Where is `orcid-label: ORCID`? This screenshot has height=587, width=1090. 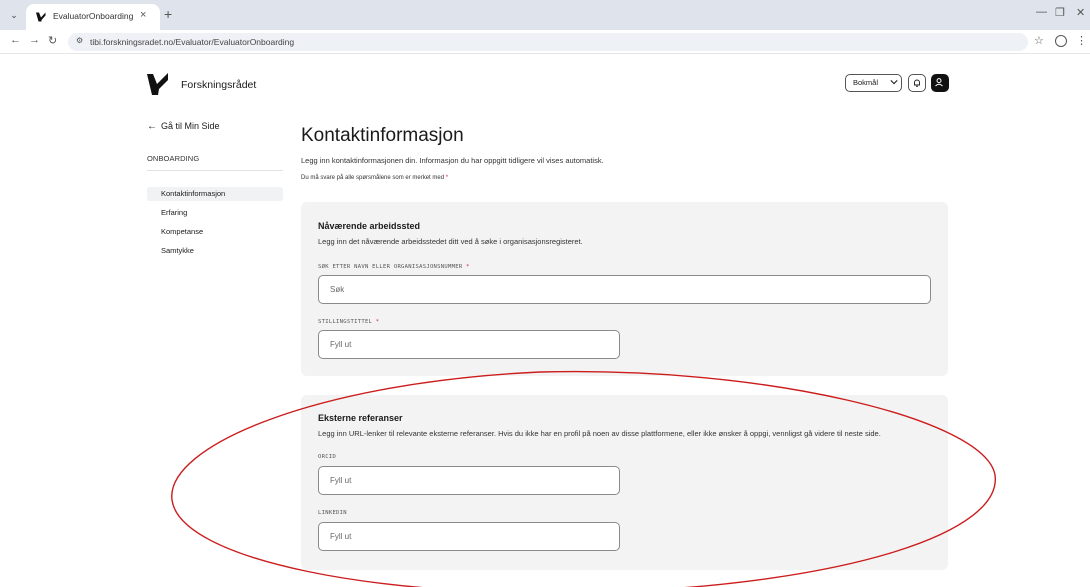 orcid-label: ORCID is located at coordinates (327, 457).